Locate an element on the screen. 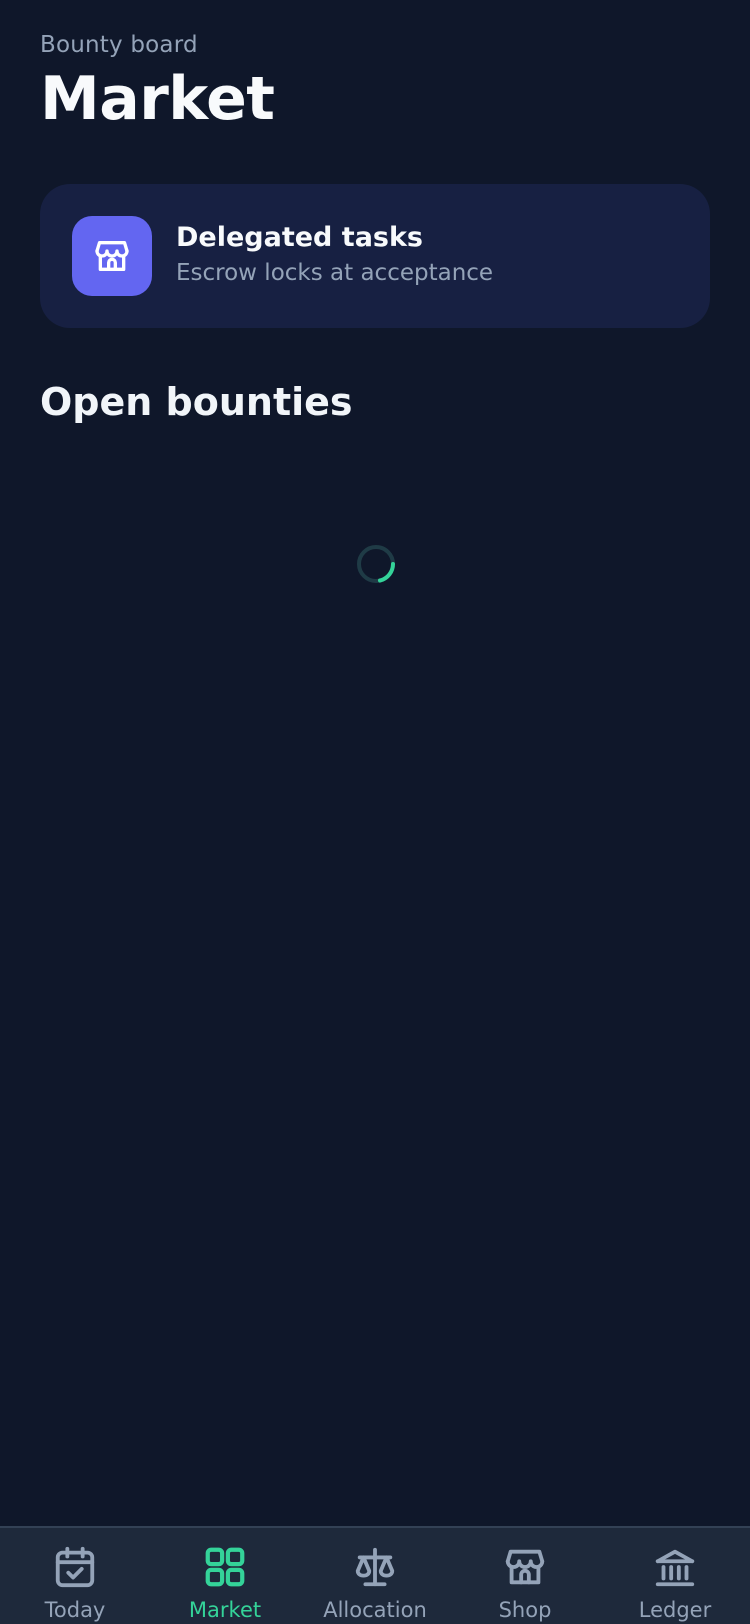 The width and height of the screenshot is (750, 1624). tab-shop: Shop is located at coordinates (525, 1576).